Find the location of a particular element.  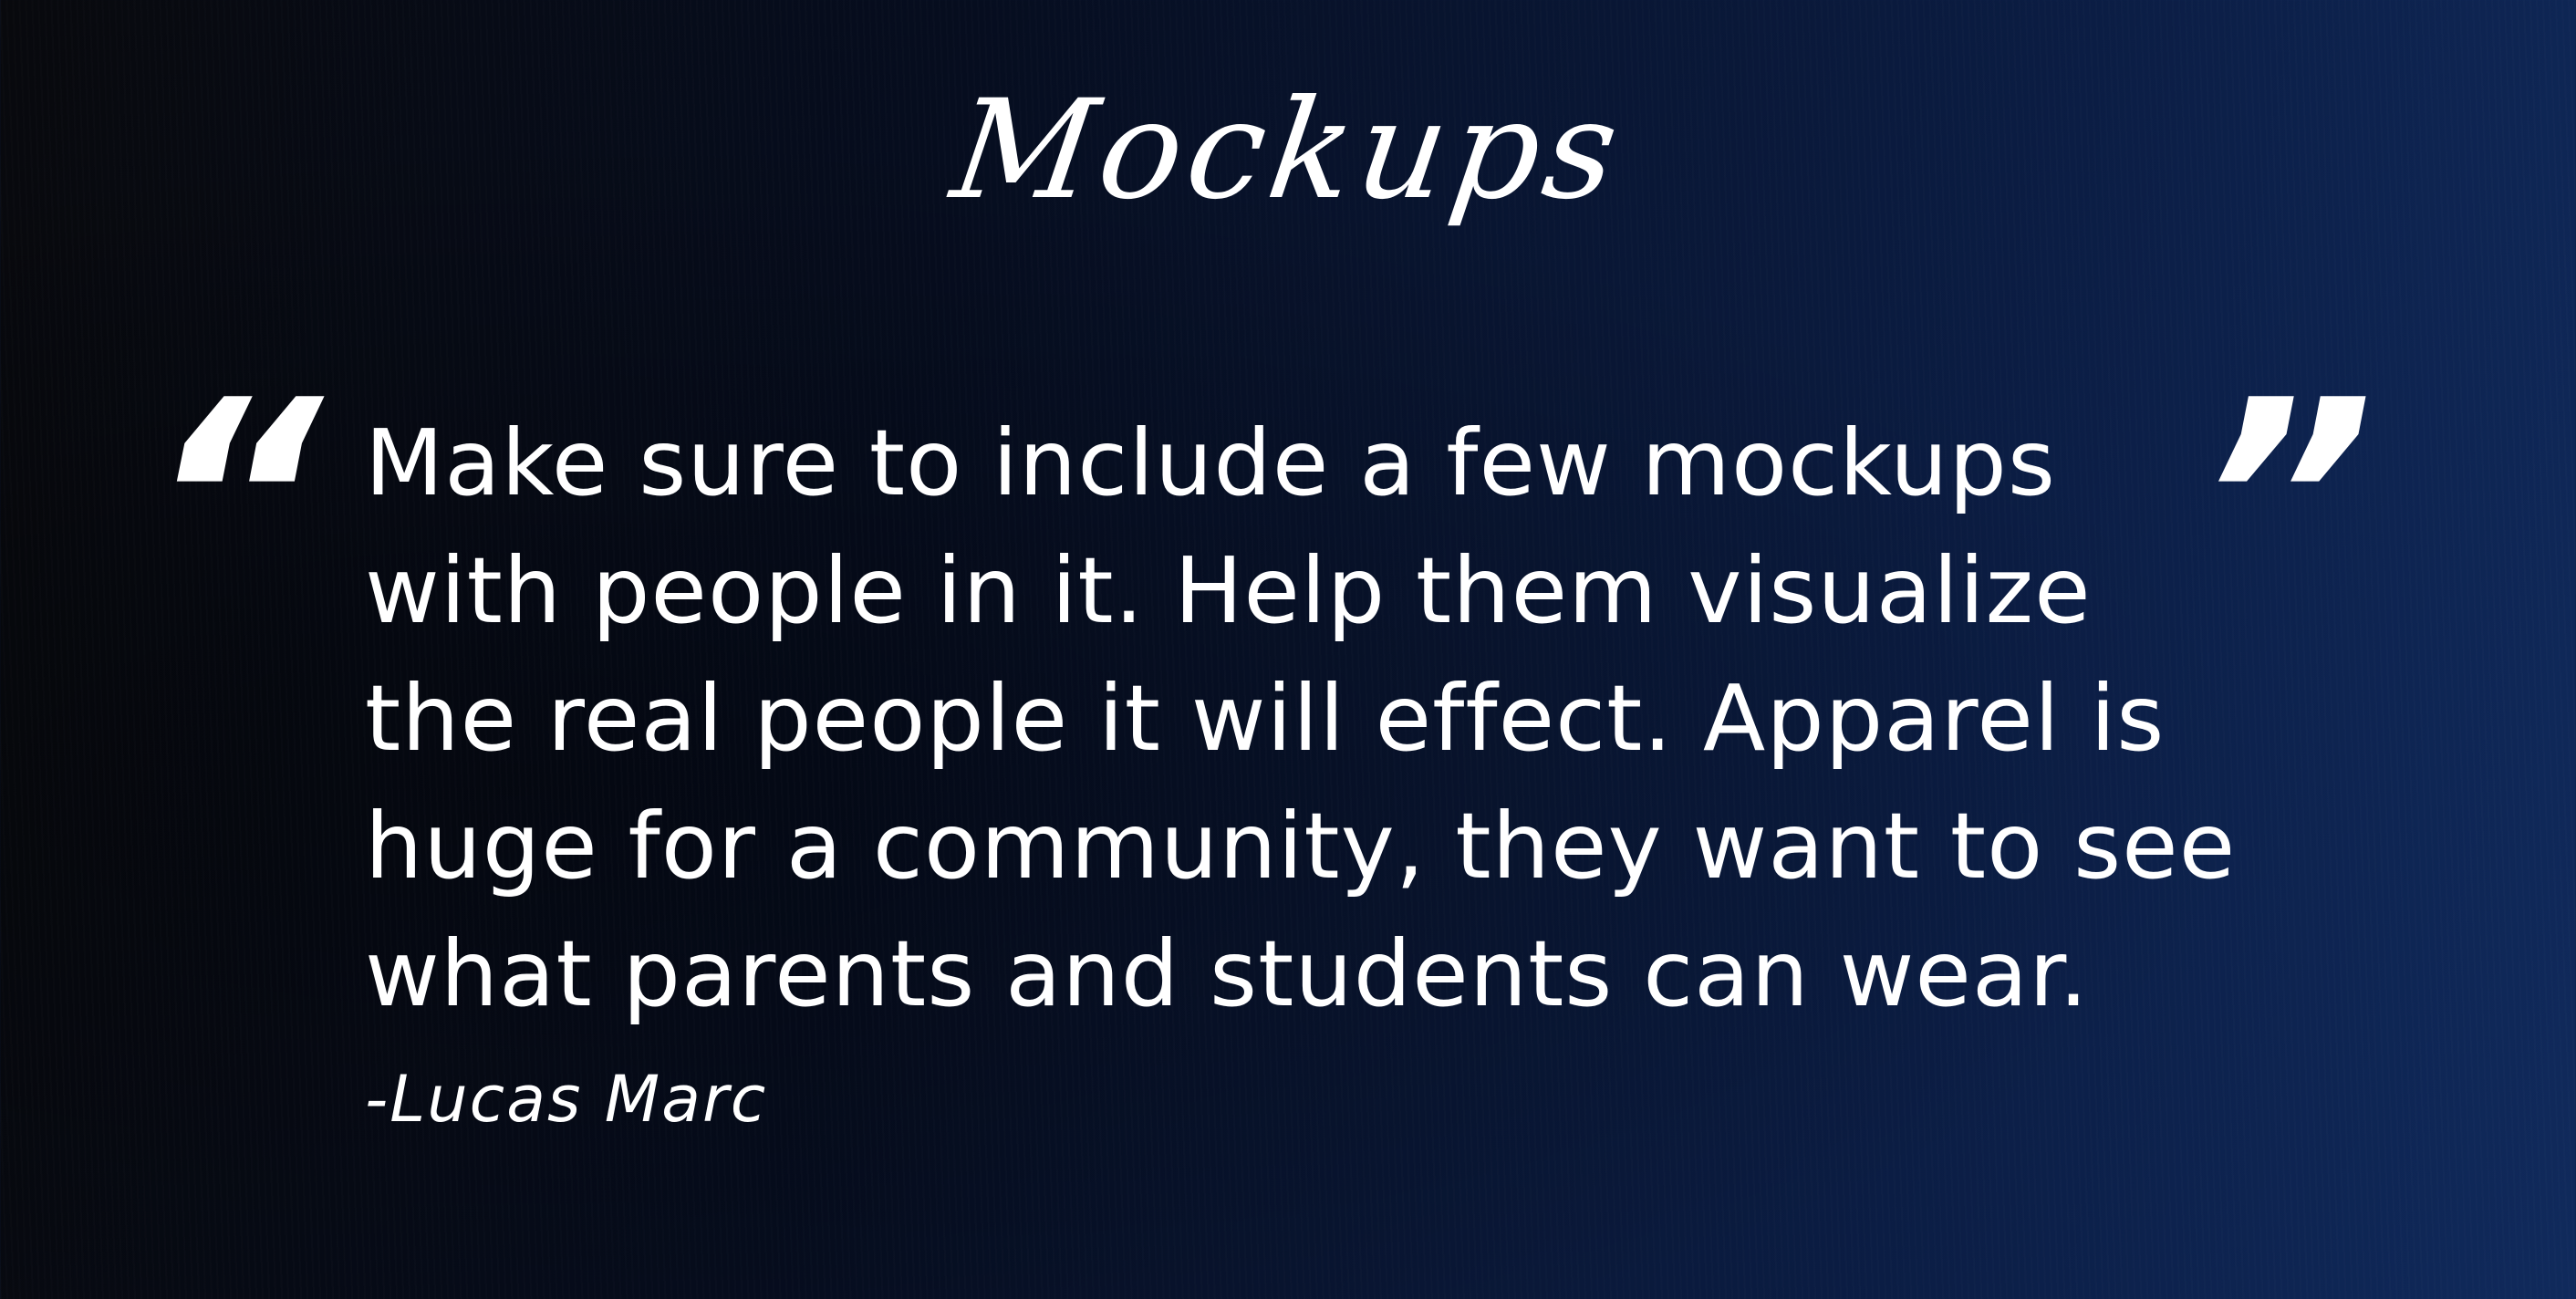

quote-line: huge for a community, they want to see is located at coordinates (1301, 846).